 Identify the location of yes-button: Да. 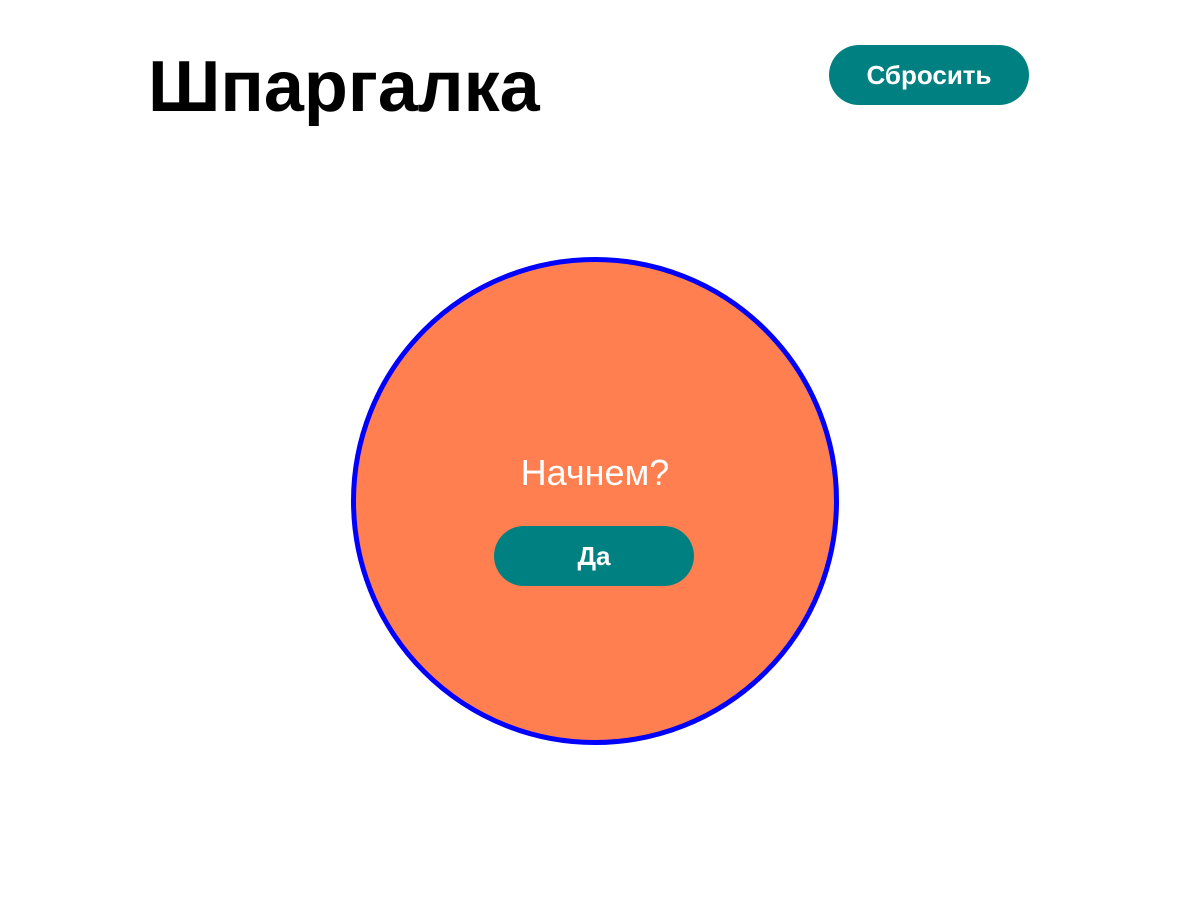
(594, 556).